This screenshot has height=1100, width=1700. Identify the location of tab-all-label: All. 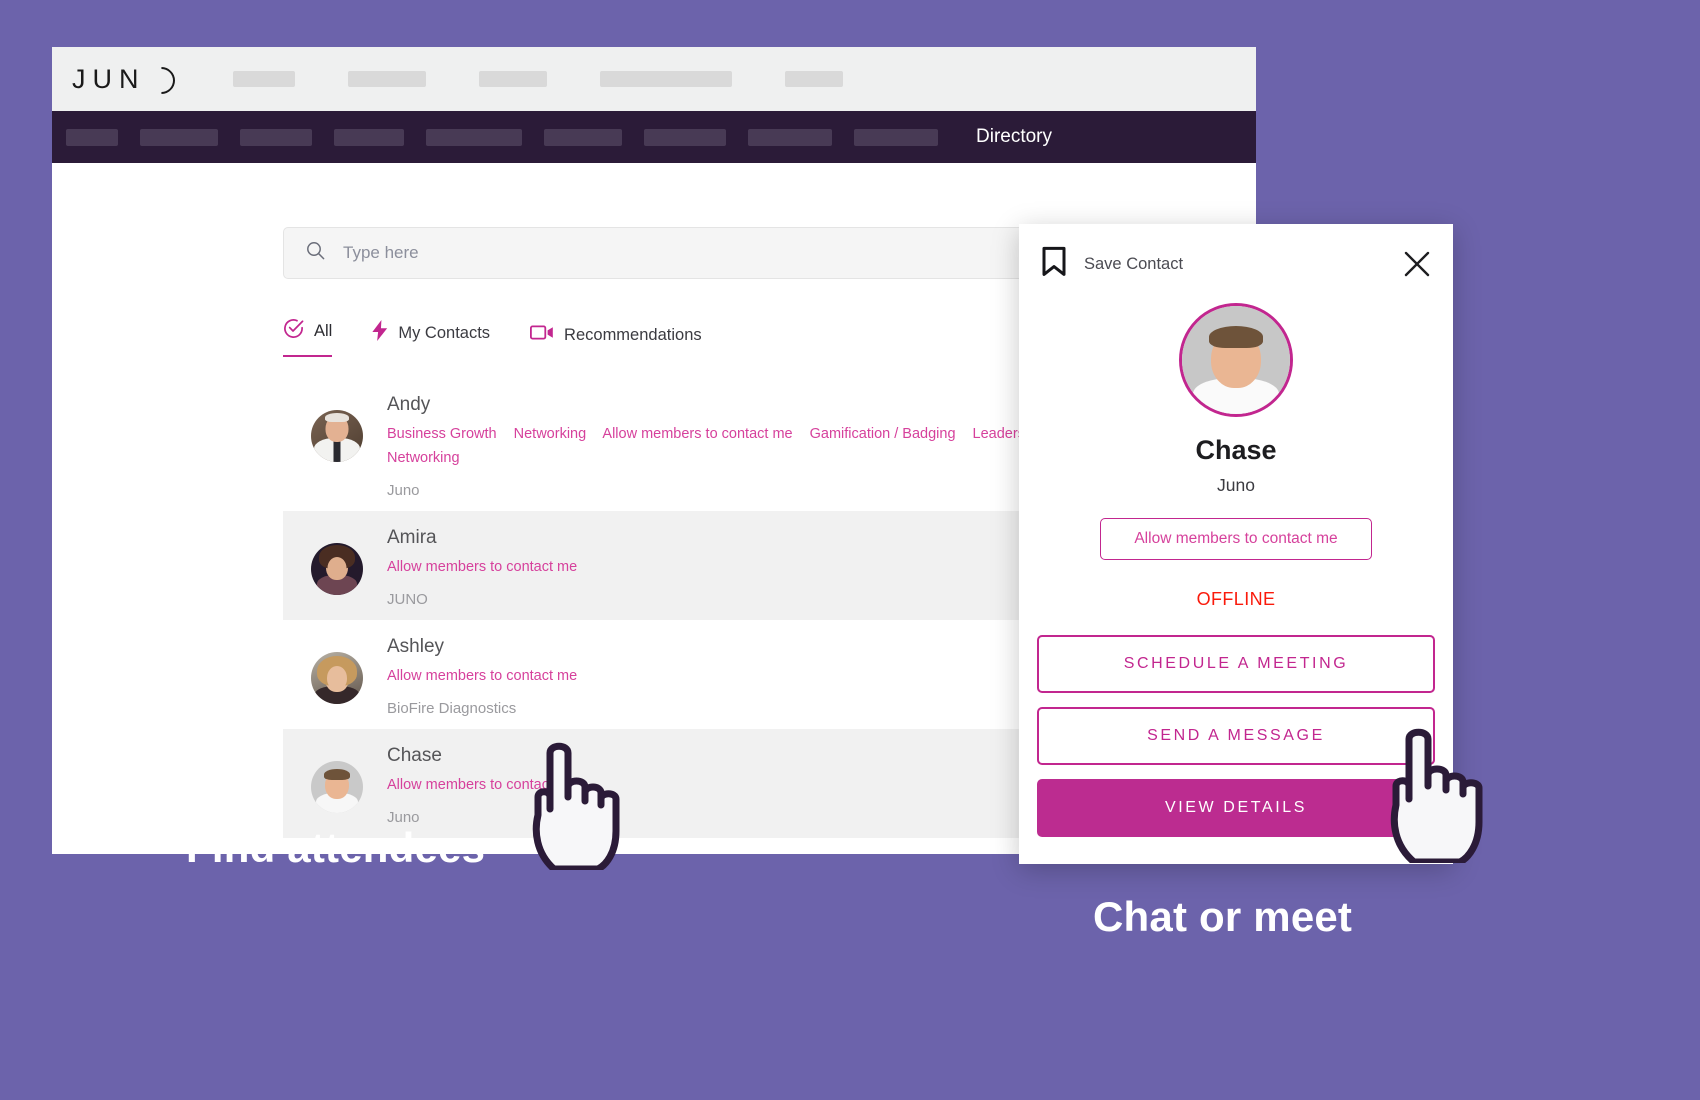
(323, 330).